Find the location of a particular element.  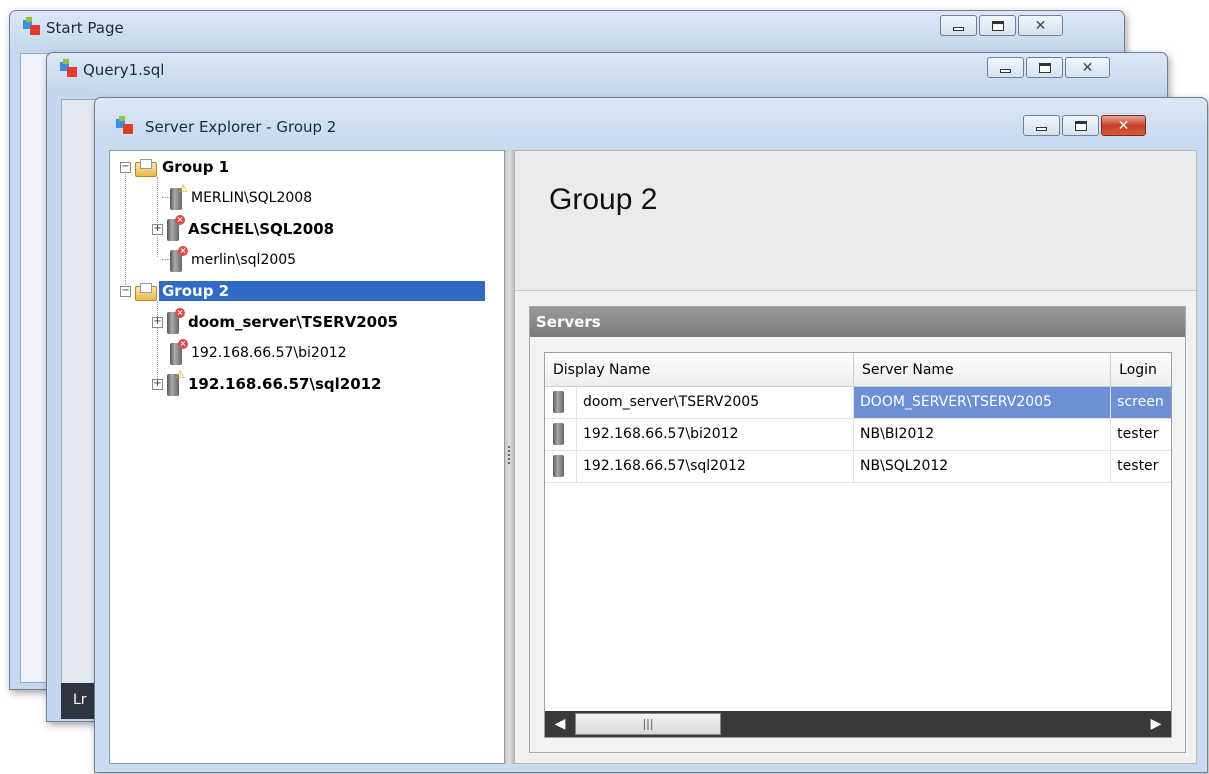

cell-display-name: 192.168.66.57\sql2012 is located at coordinates (716, 466).